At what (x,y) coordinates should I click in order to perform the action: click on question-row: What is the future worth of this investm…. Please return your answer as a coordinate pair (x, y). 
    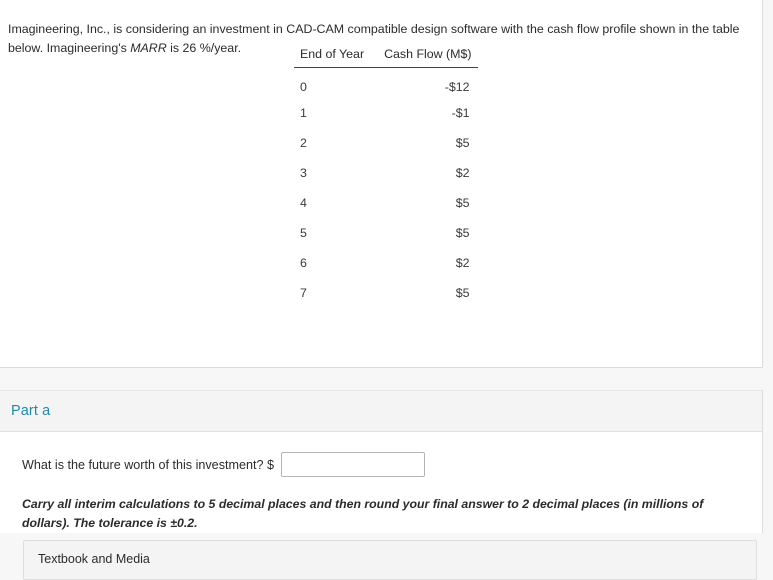
    Looking at the image, I should click on (381, 454).